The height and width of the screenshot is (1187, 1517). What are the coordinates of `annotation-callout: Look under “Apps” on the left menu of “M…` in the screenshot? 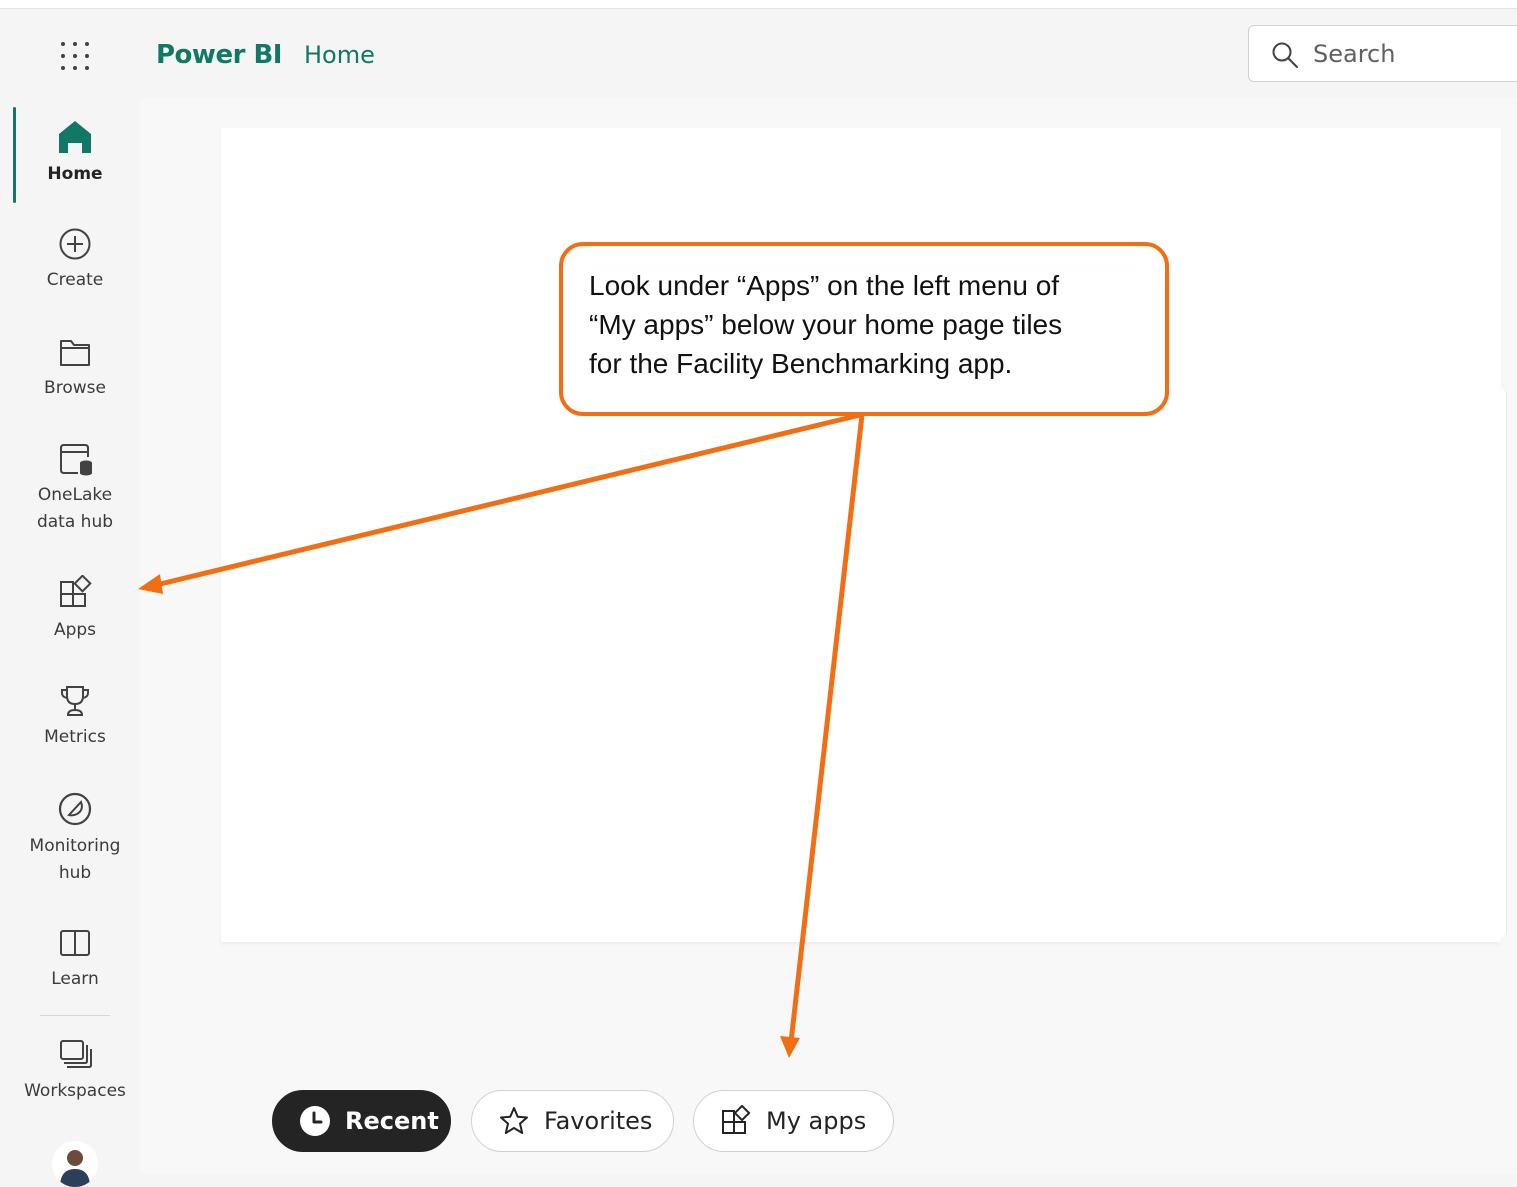 It's located at (864, 329).